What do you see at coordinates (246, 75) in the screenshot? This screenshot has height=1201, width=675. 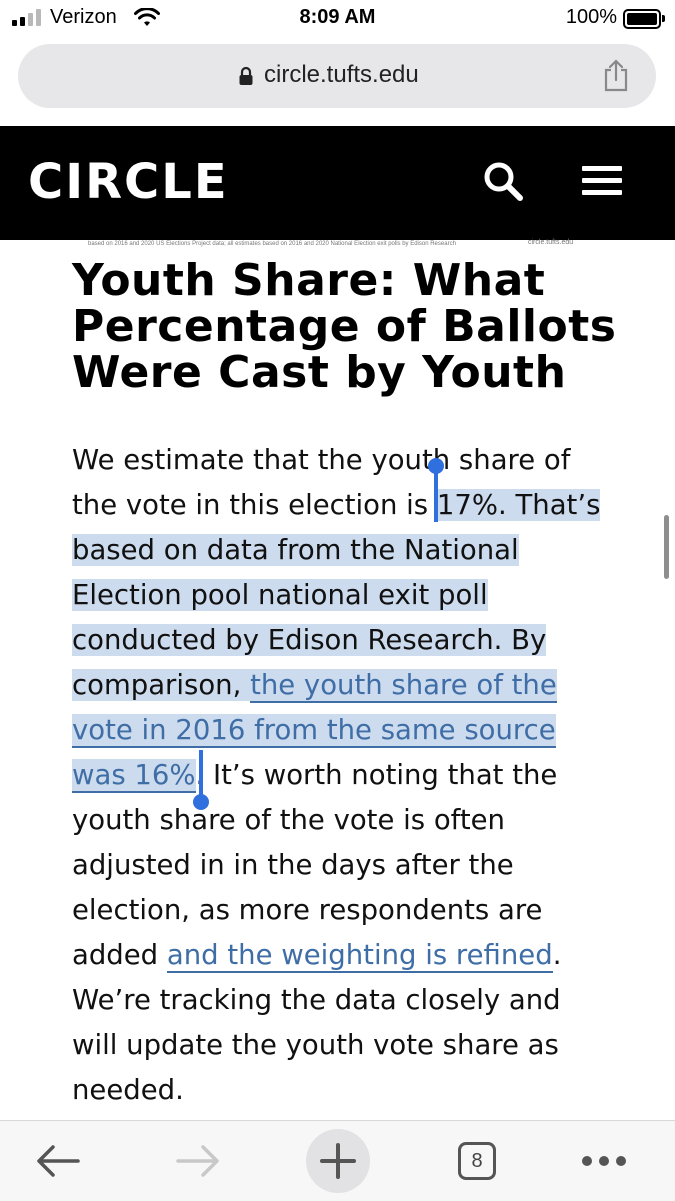 I see `lock-icon` at bounding box center [246, 75].